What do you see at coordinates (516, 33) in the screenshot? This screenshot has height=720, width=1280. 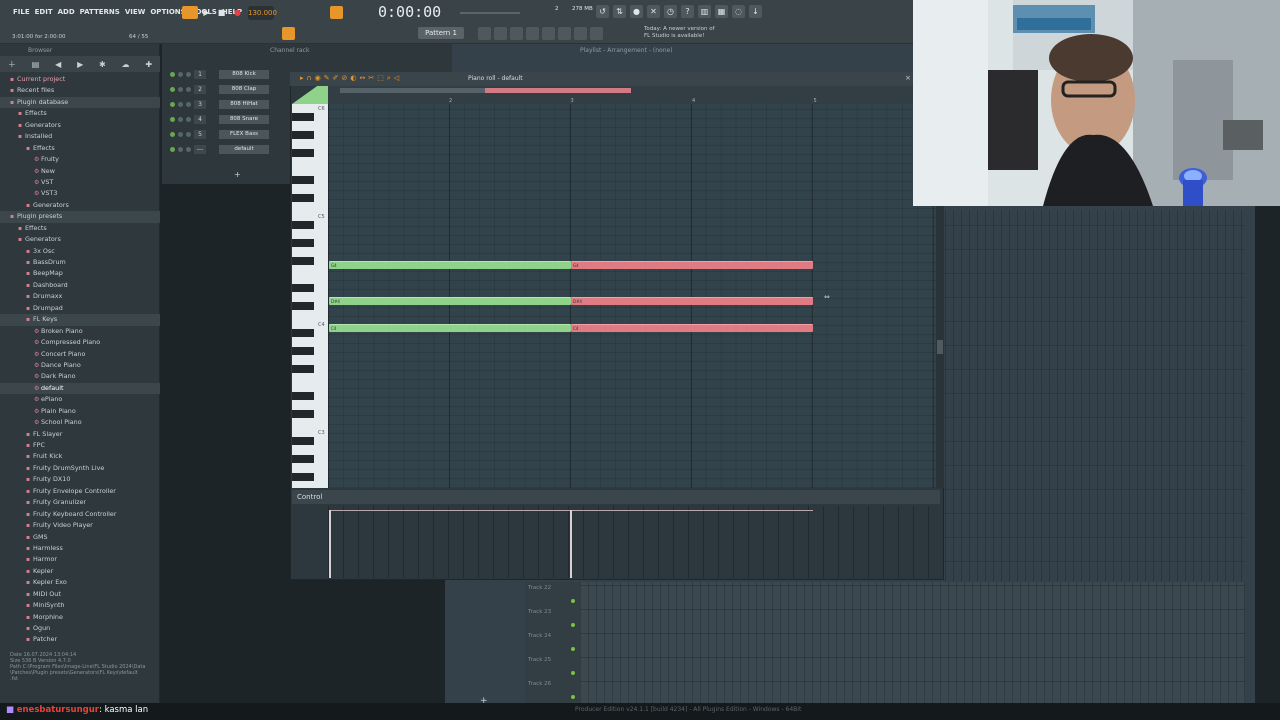 I see `playlist-icon` at bounding box center [516, 33].